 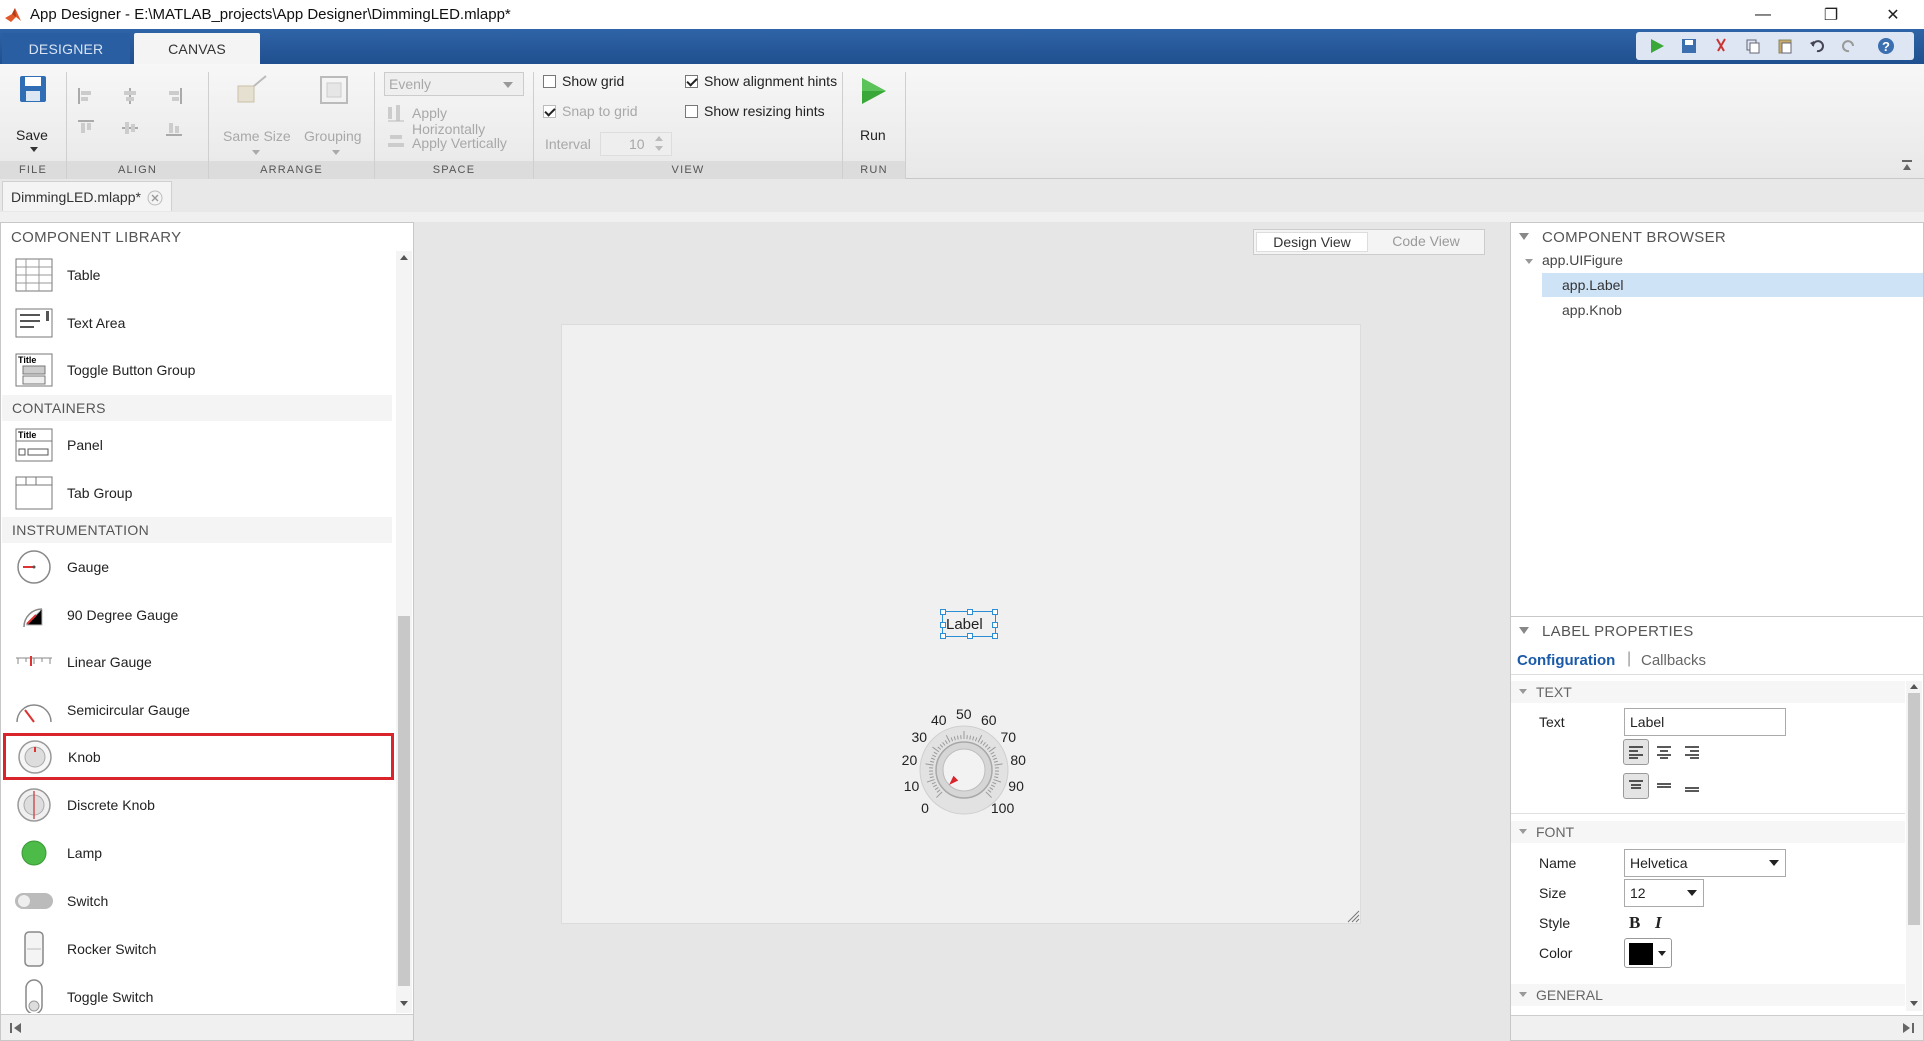 What do you see at coordinates (1753, 46) in the screenshot?
I see `copy-icon` at bounding box center [1753, 46].